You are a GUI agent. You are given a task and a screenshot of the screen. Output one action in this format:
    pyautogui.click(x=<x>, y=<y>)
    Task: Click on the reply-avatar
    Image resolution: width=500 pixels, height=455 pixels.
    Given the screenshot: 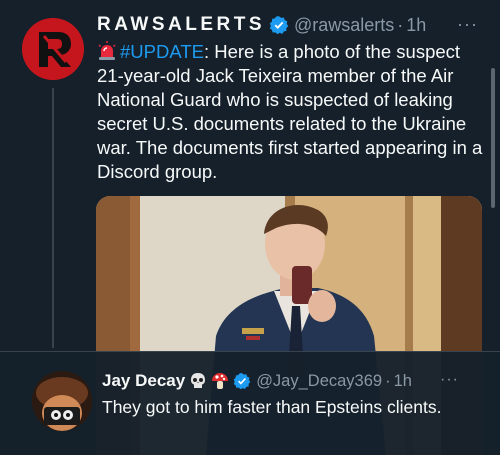 What is the action you would take?
    pyautogui.click(x=62, y=401)
    